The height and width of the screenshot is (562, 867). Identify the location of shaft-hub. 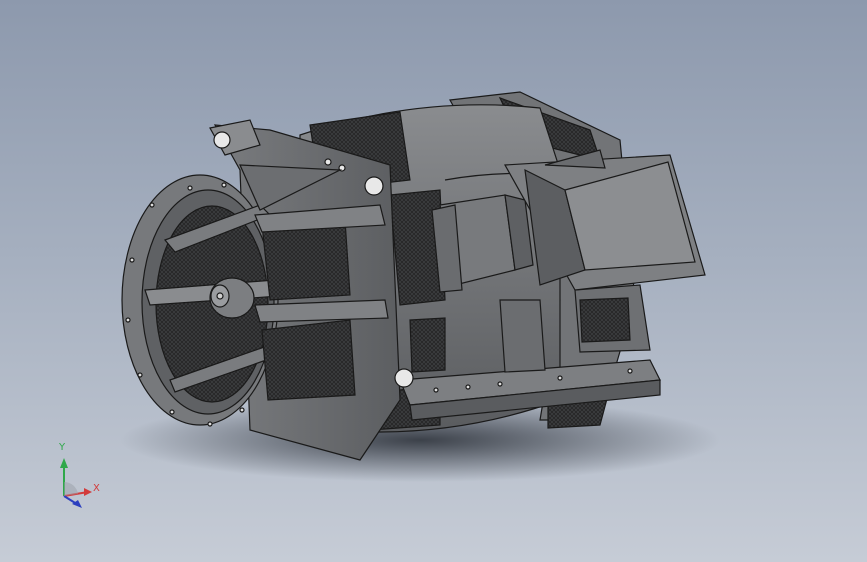
(232, 298).